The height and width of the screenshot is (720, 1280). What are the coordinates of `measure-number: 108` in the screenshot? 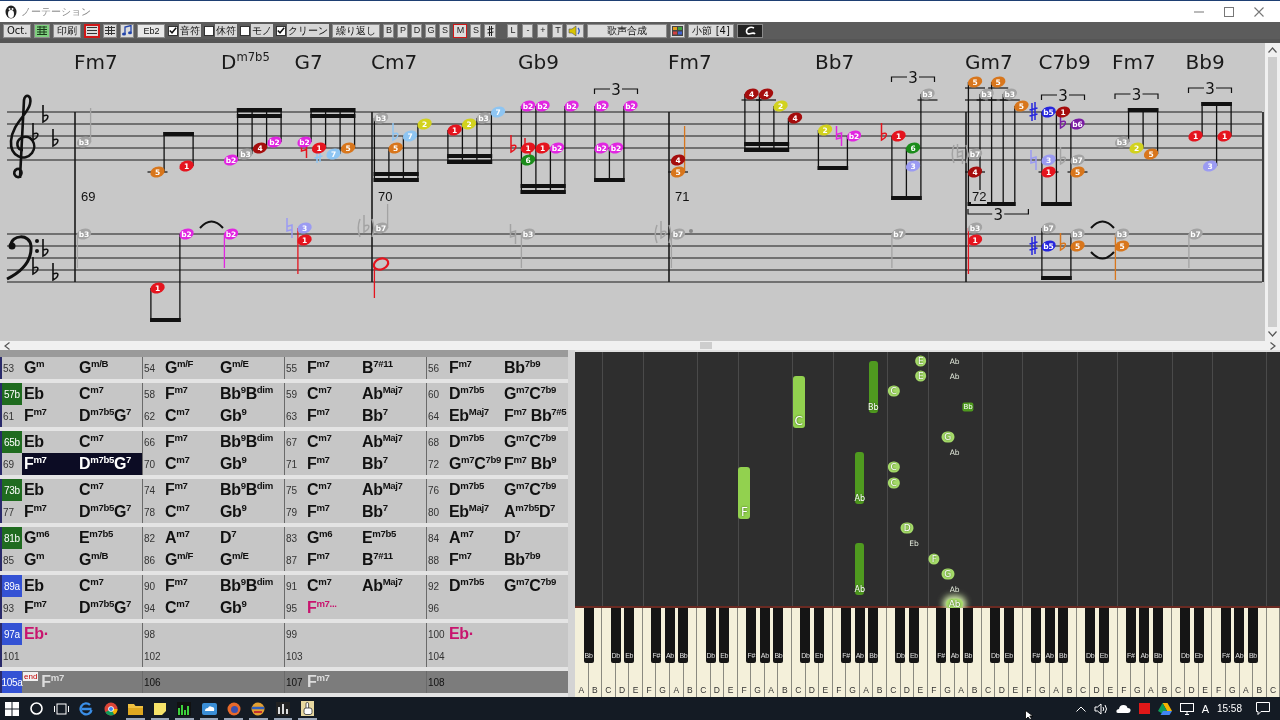 It's located at (436, 682).